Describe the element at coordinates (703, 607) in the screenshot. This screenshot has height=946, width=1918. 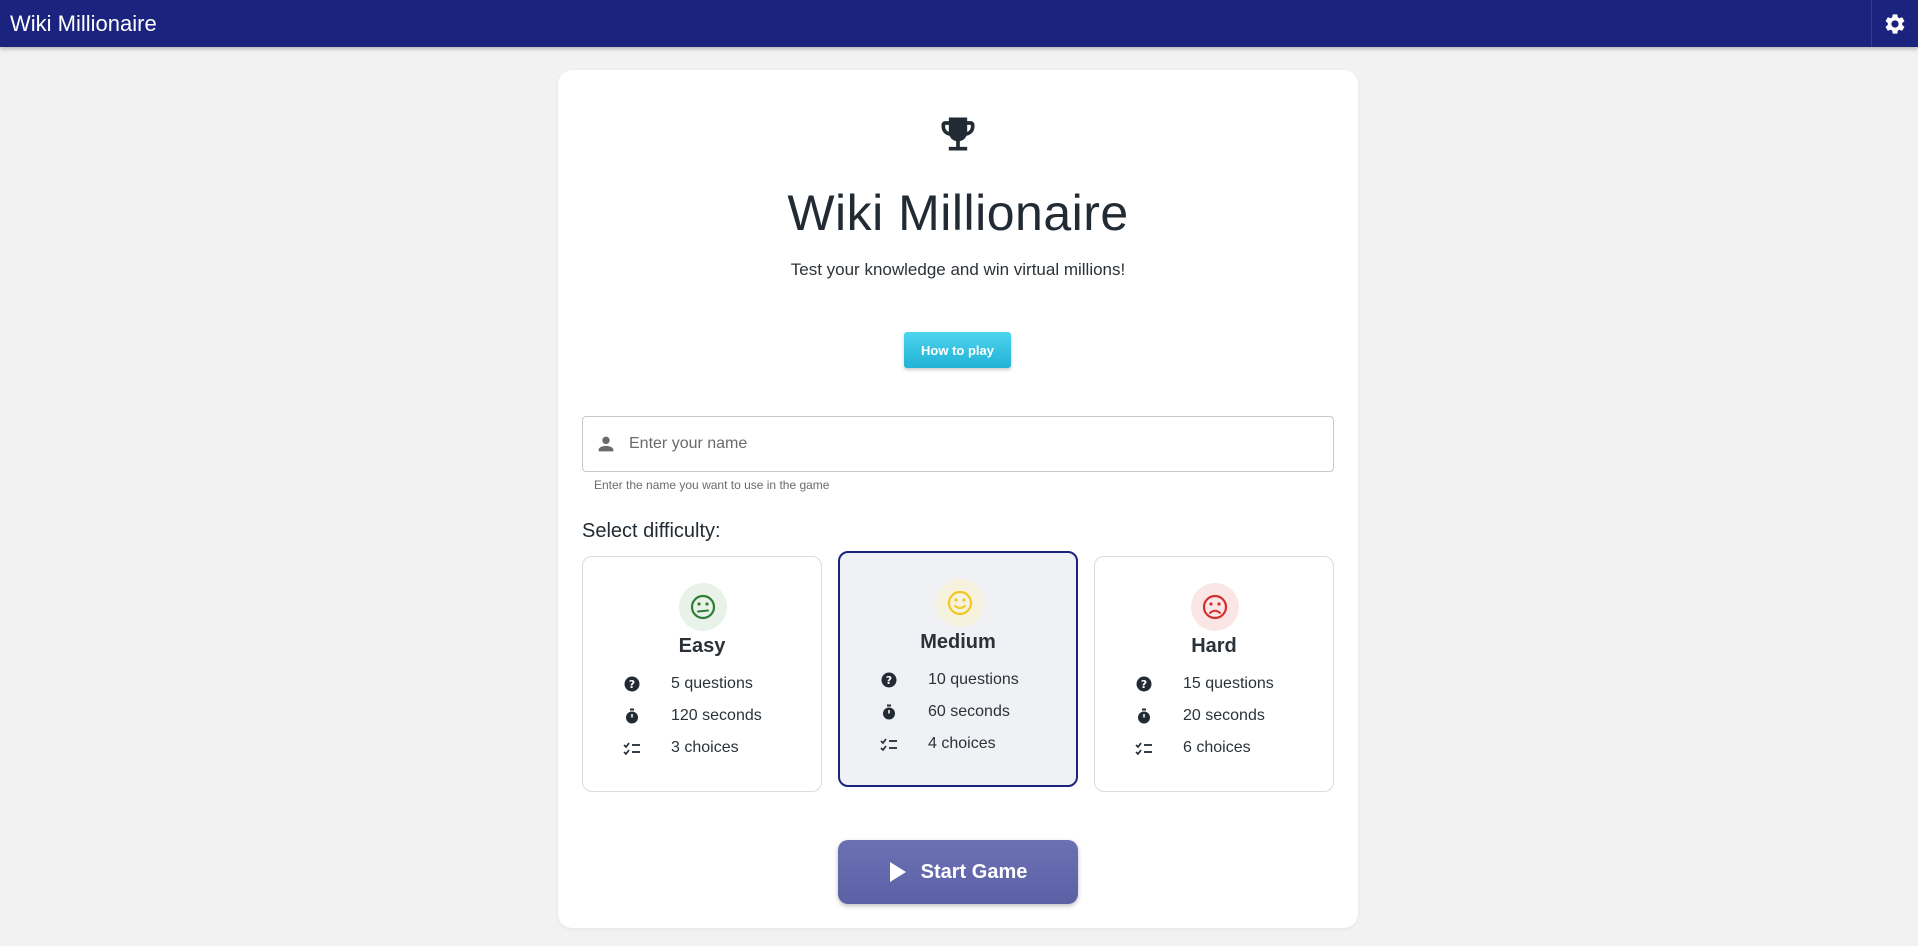
I see `neutral-face-icon` at that location.